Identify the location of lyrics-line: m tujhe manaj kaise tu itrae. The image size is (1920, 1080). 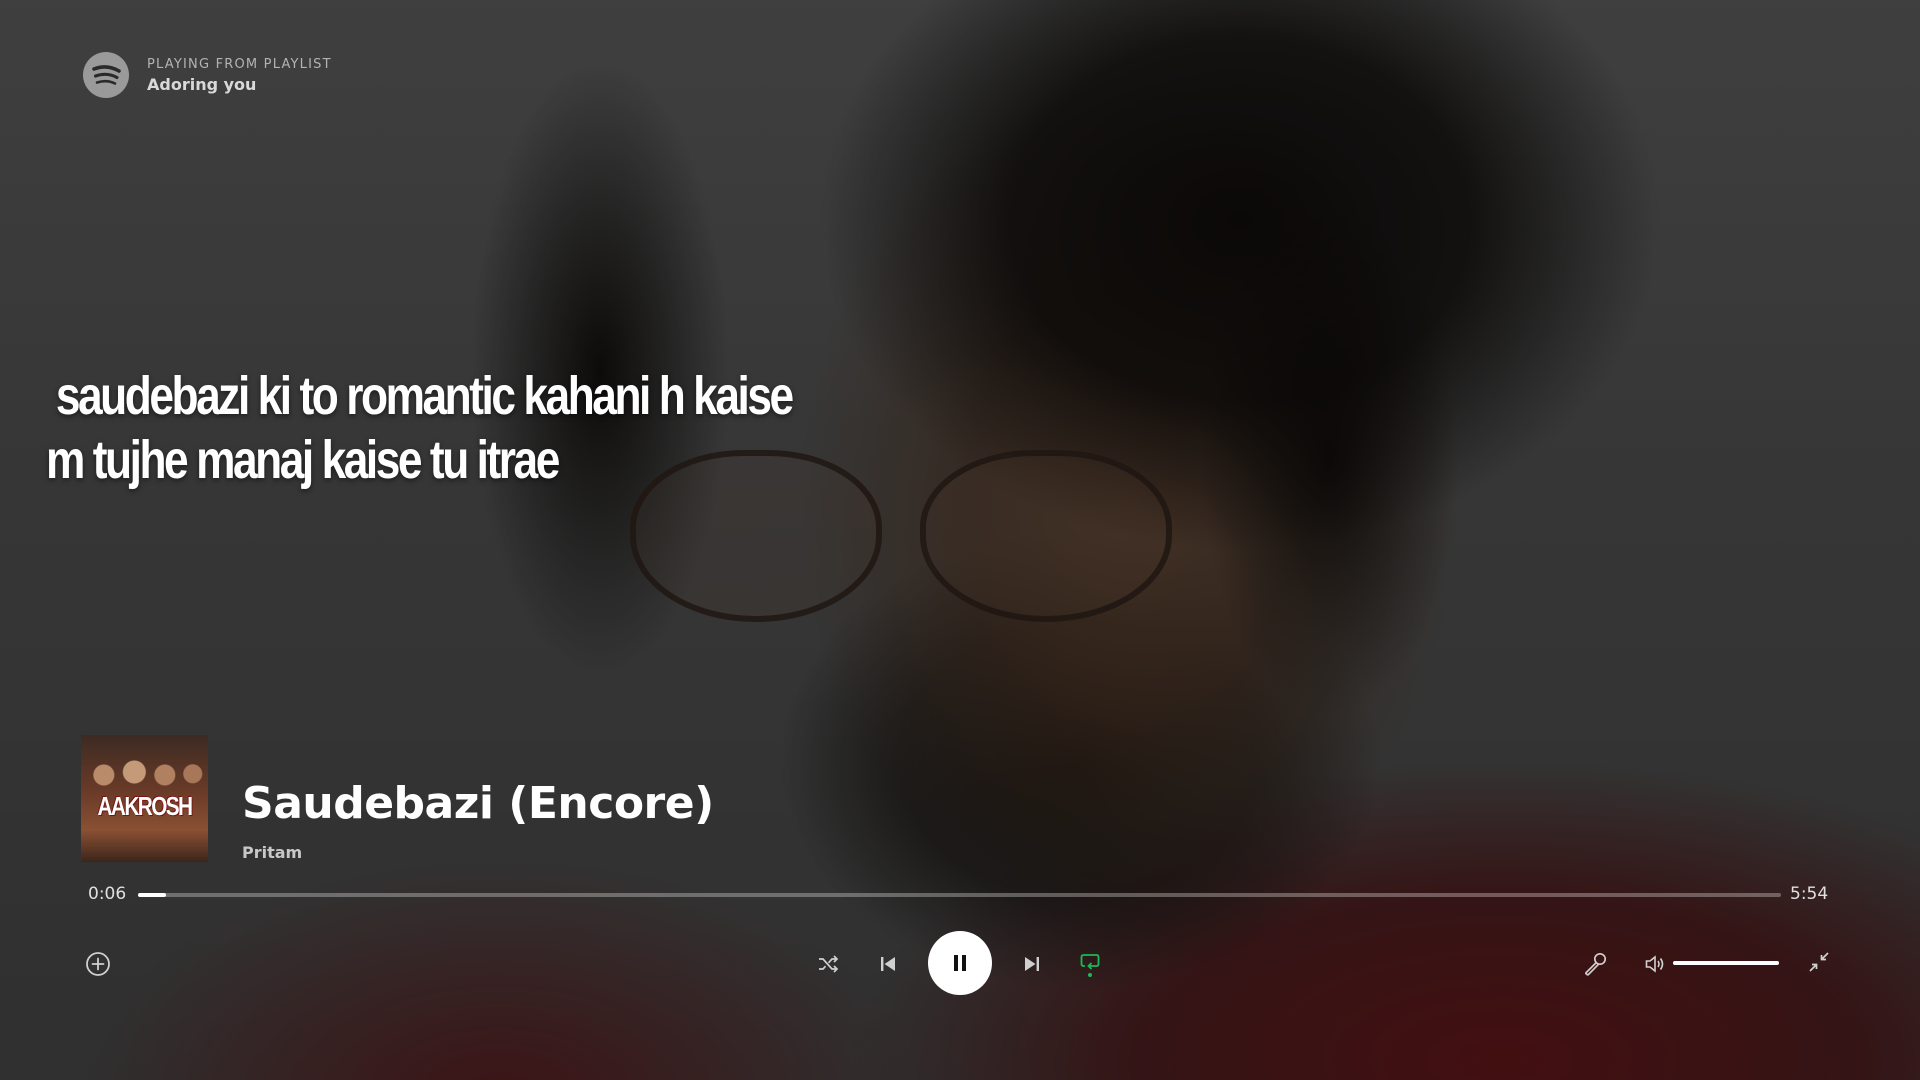
(303, 460).